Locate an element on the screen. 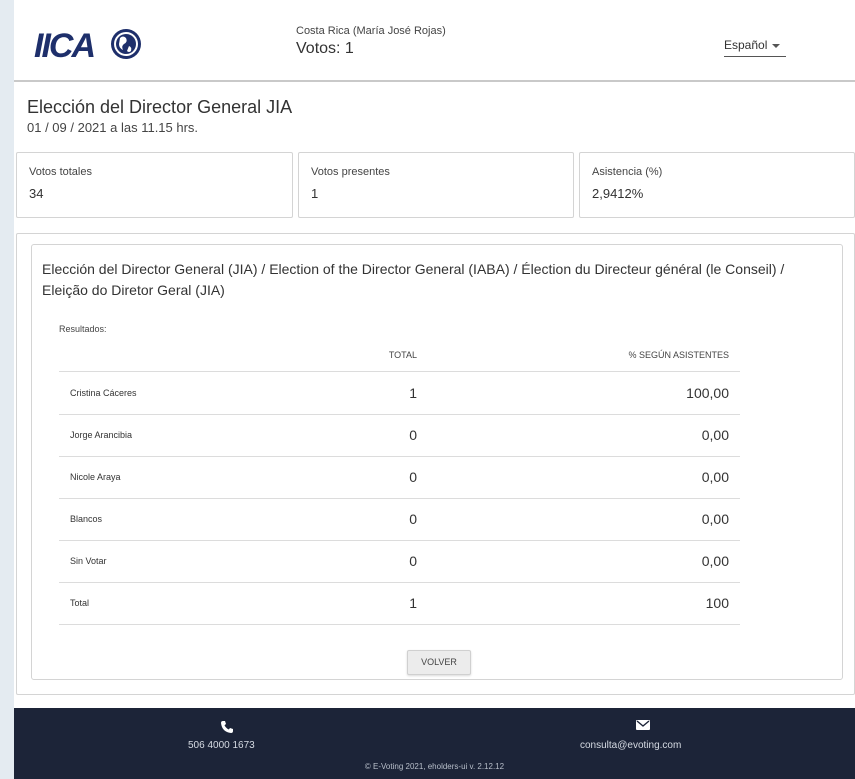  language-label: Español is located at coordinates (746, 45).